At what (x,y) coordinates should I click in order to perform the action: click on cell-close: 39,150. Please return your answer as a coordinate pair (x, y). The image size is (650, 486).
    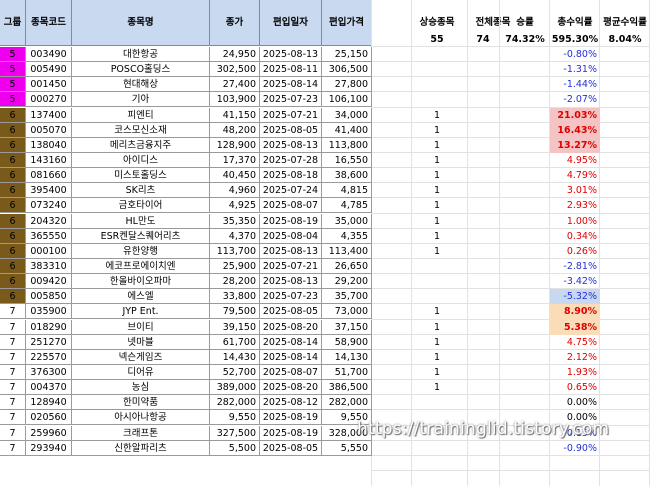
    Looking at the image, I should click on (235, 327).